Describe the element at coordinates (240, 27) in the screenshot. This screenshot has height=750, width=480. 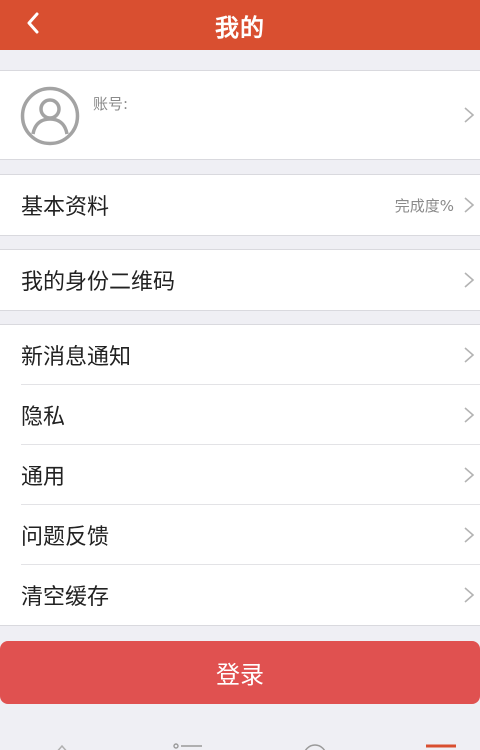
I see `page-title: 我的` at that location.